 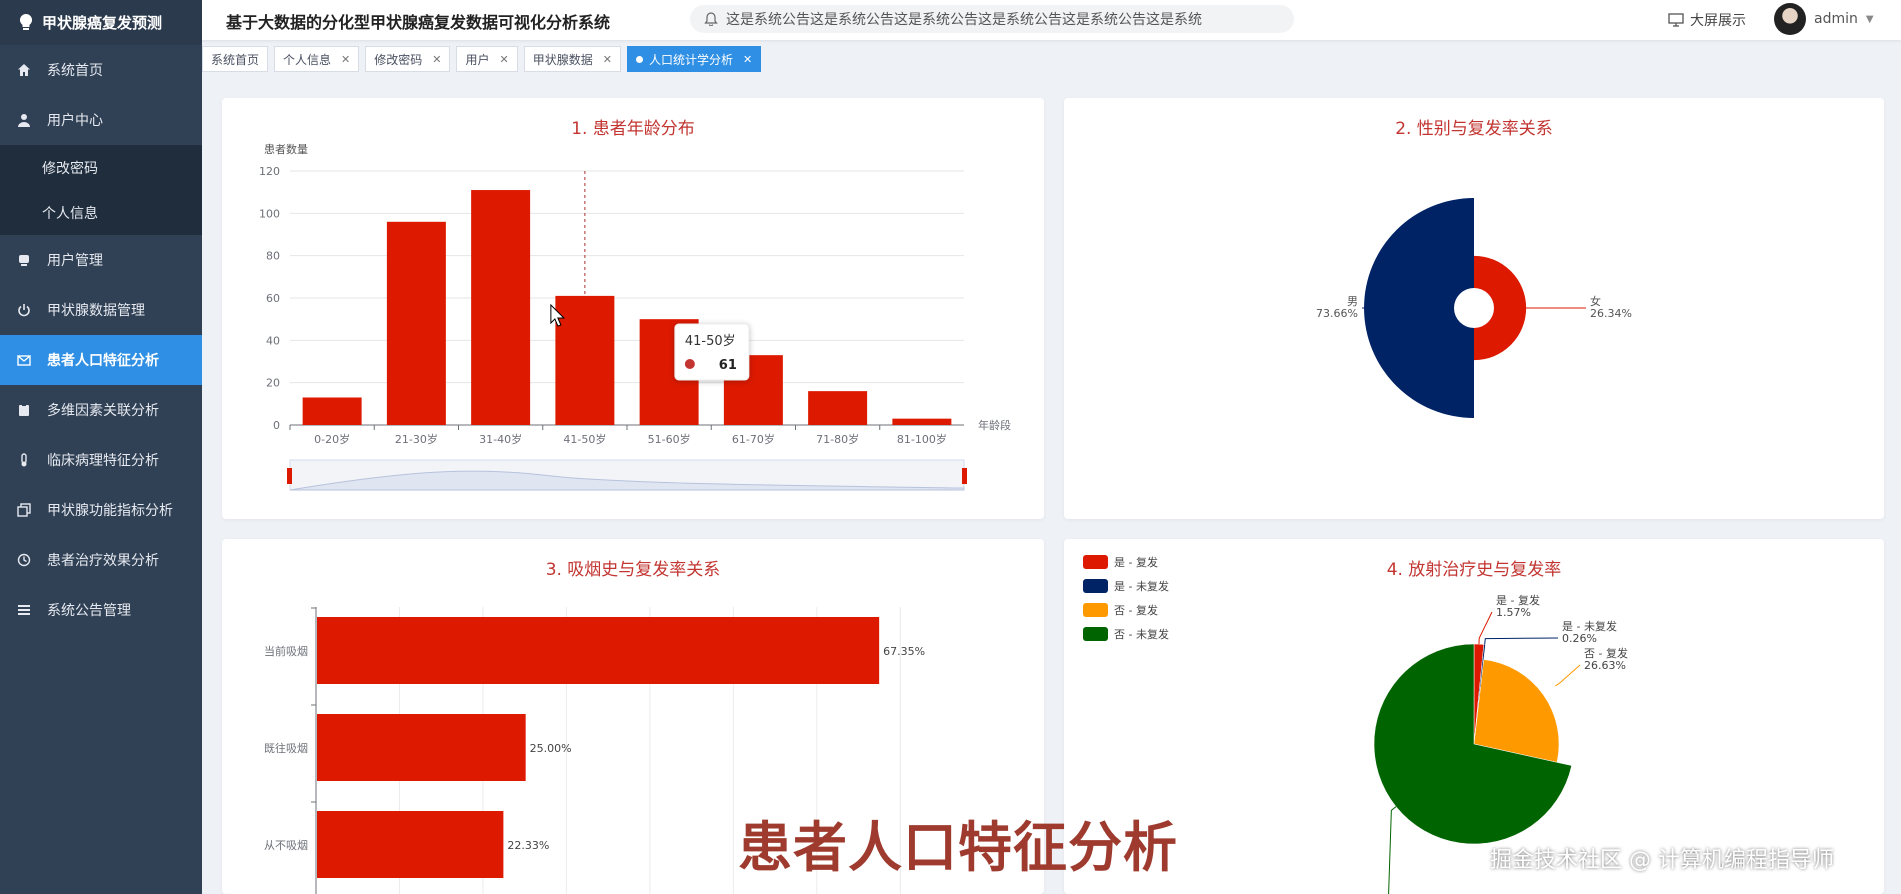 I want to click on tab-label: 系统首页, so click(x=235, y=59).